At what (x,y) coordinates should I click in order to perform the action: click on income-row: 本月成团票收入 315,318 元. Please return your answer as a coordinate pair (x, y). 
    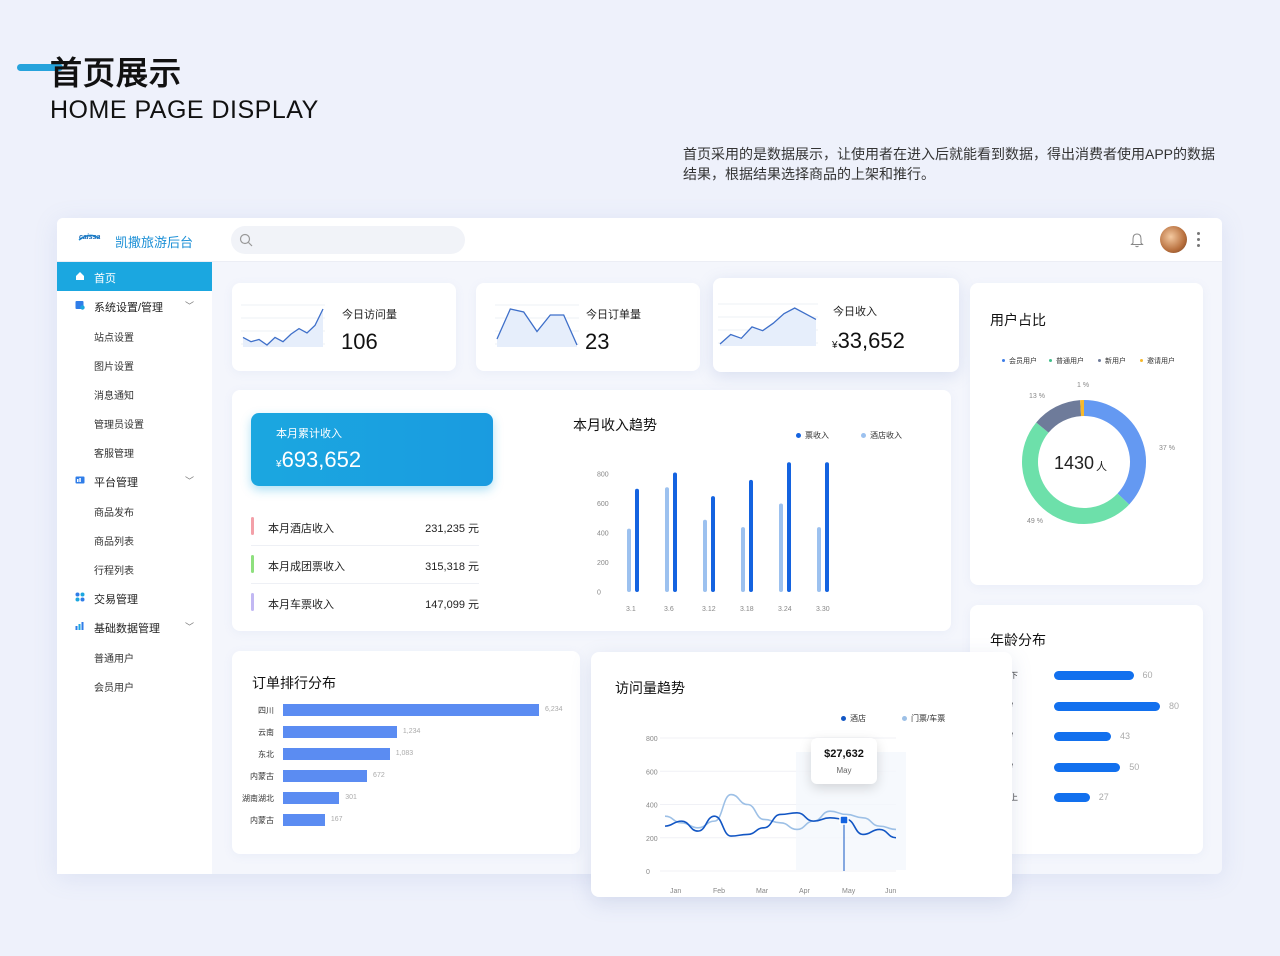
    Looking at the image, I should click on (365, 565).